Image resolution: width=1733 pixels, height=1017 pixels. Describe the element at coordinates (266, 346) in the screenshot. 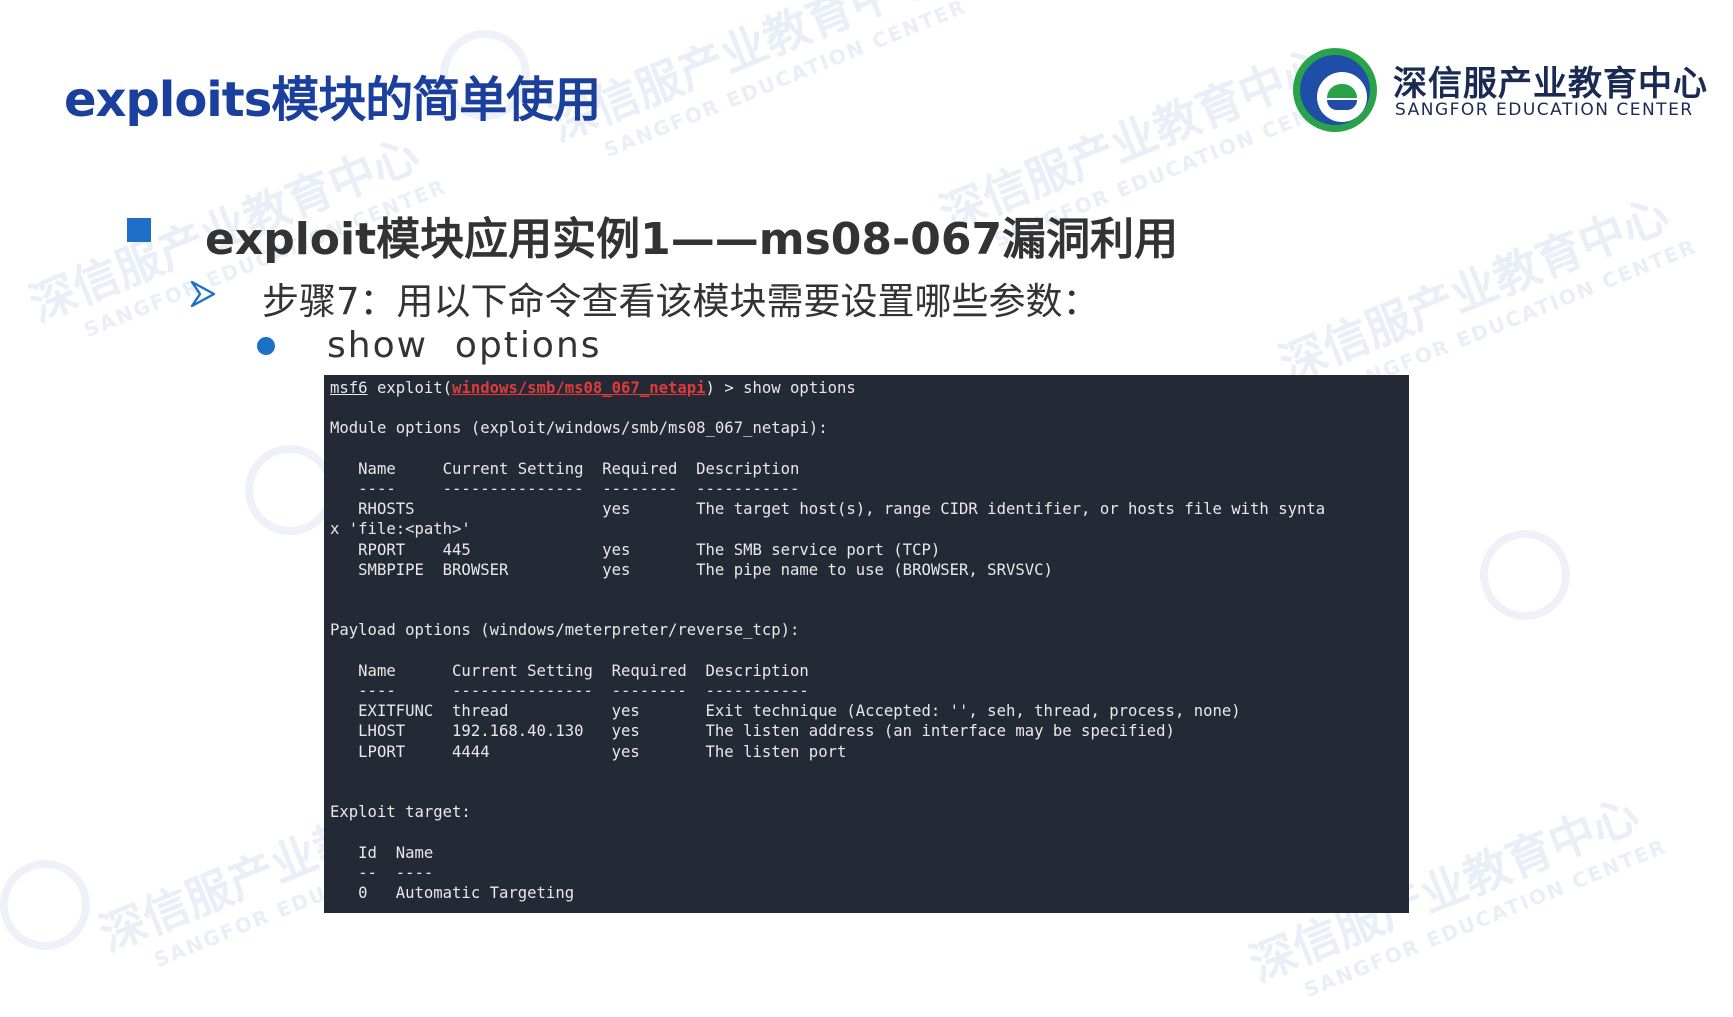

I see `bullet-dot-icon` at that location.